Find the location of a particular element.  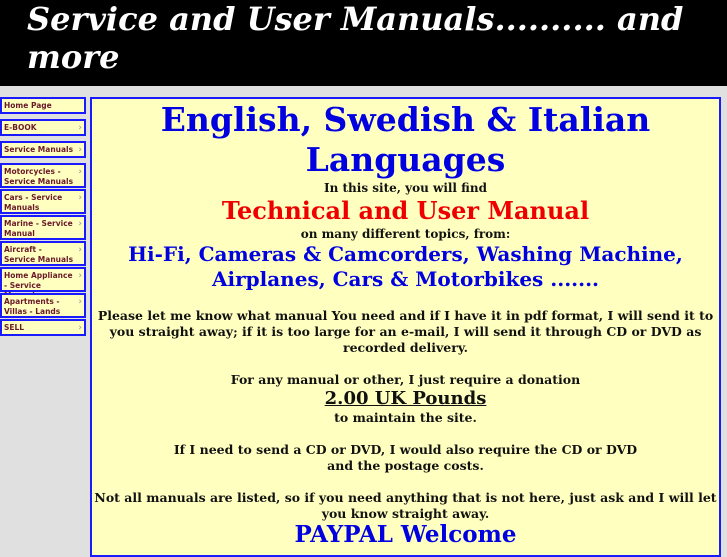

topics-intro: on many different topics, from: is located at coordinates (405, 234).